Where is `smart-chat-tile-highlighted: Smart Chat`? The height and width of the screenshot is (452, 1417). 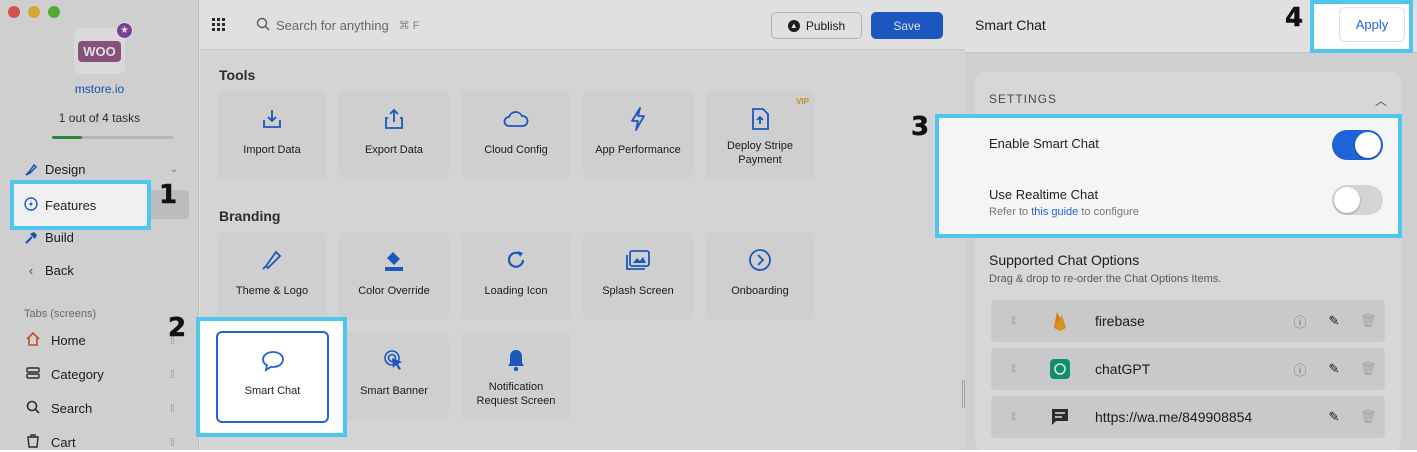
smart-chat-tile-highlighted: Smart Chat is located at coordinates (272, 377).